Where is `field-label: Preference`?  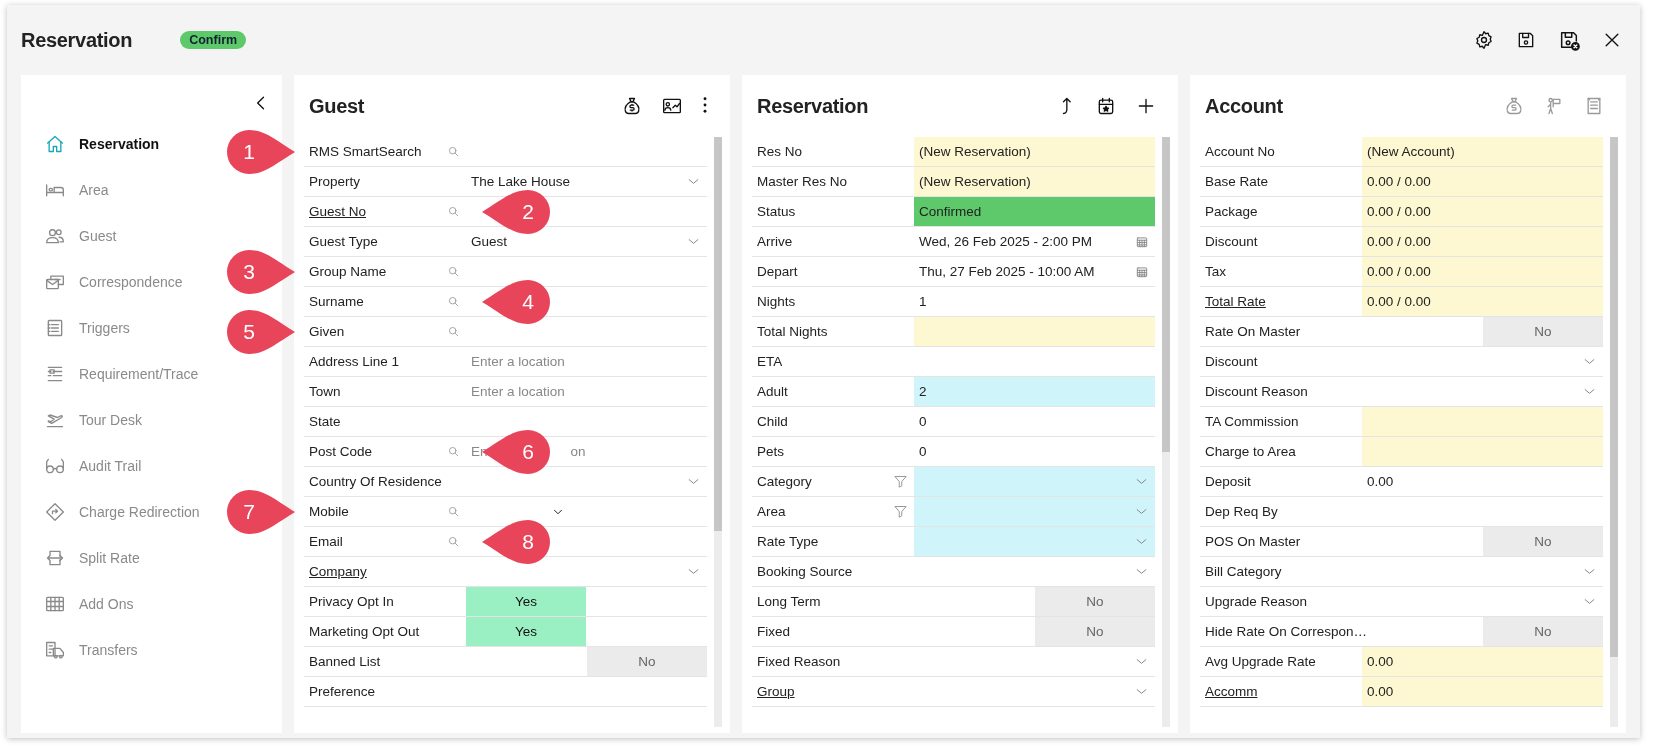 field-label: Preference is located at coordinates (342, 691).